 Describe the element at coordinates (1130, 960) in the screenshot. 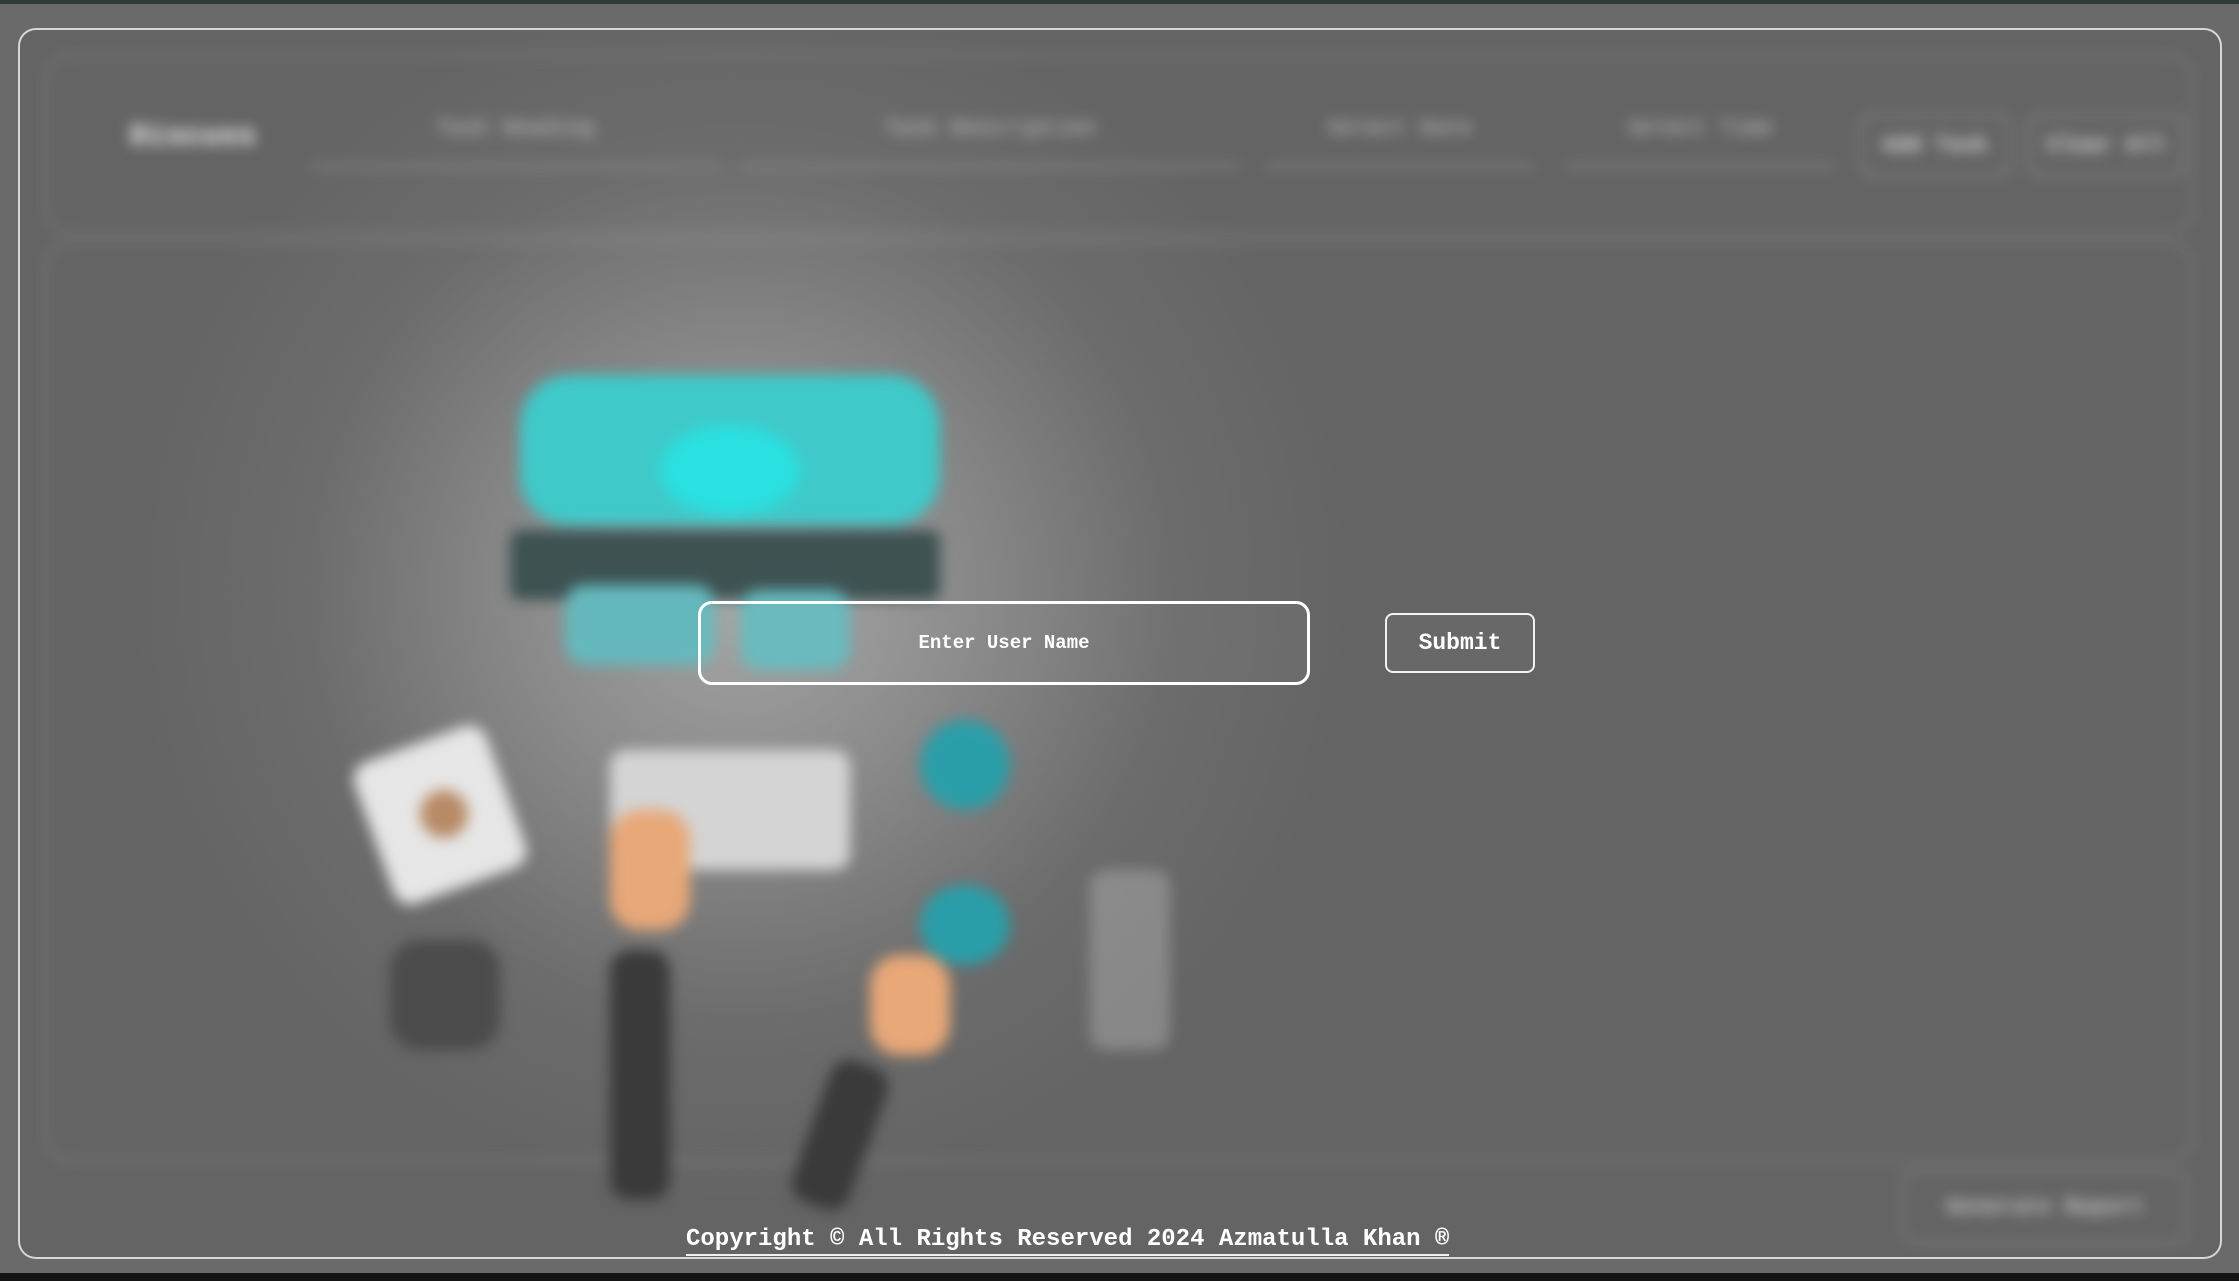

I see `illustration-shape` at that location.